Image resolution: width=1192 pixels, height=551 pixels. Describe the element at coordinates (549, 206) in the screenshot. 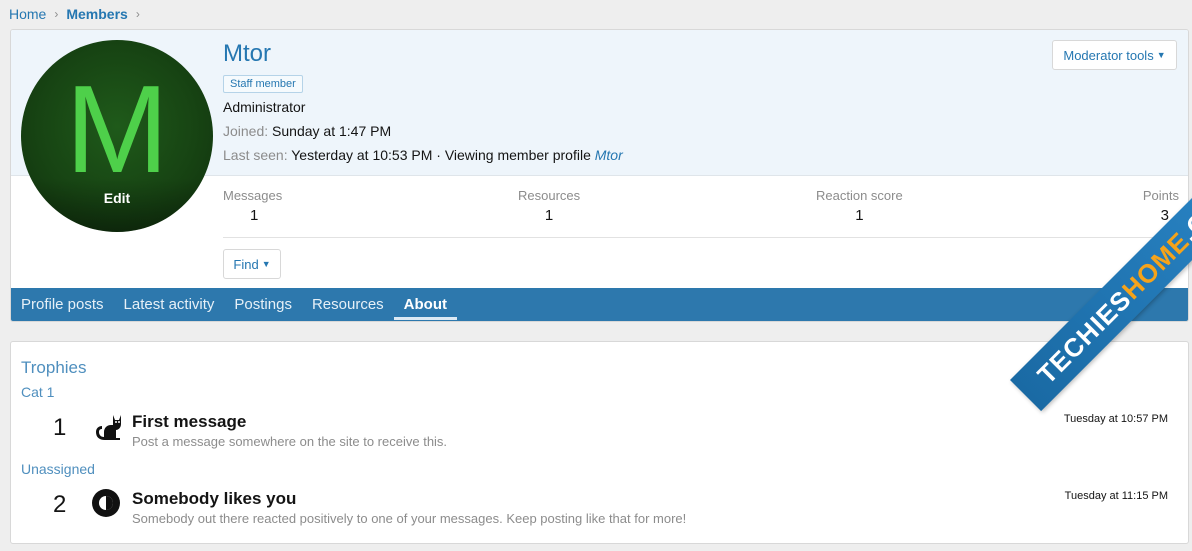

I see `stat-resources: Resources 1` at that location.